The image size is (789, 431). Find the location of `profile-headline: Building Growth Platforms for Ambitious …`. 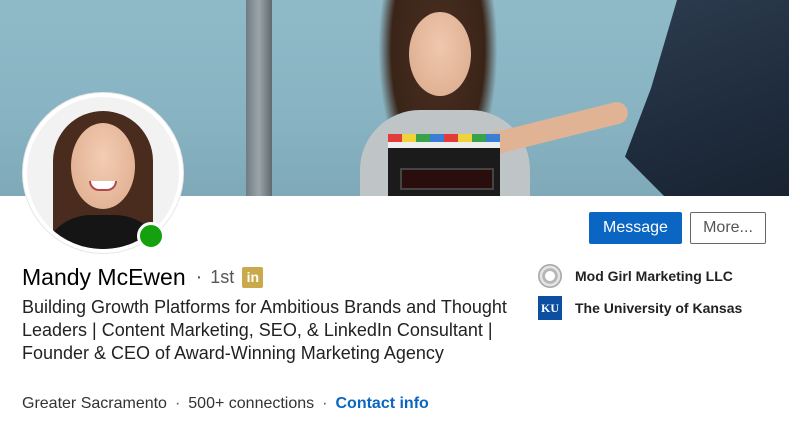

profile-headline: Building Growth Platforms for Ambitious … is located at coordinates (264, 330).